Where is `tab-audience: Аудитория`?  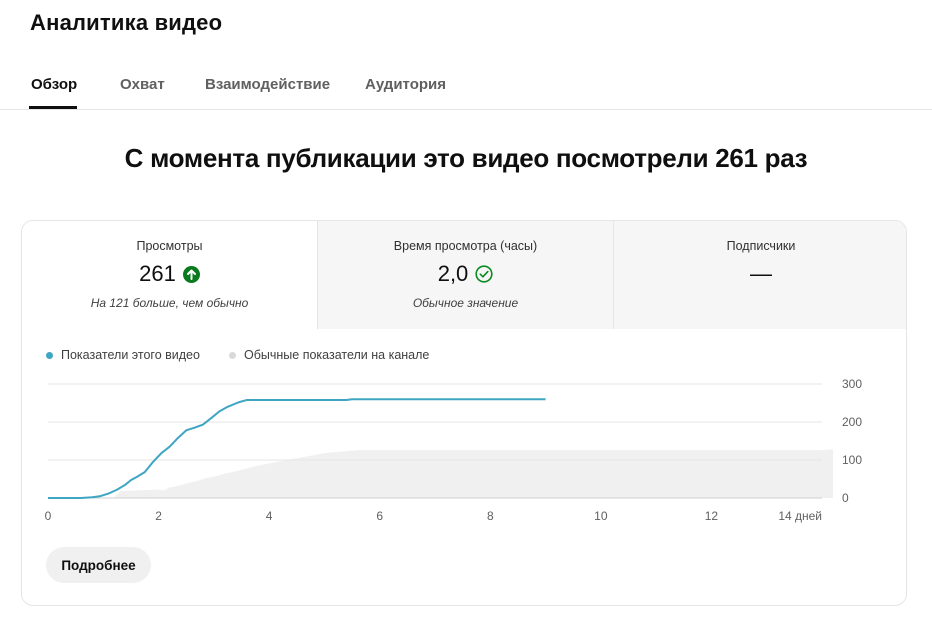
tab-audience: Аудитория is located at coordinates (405, 84).